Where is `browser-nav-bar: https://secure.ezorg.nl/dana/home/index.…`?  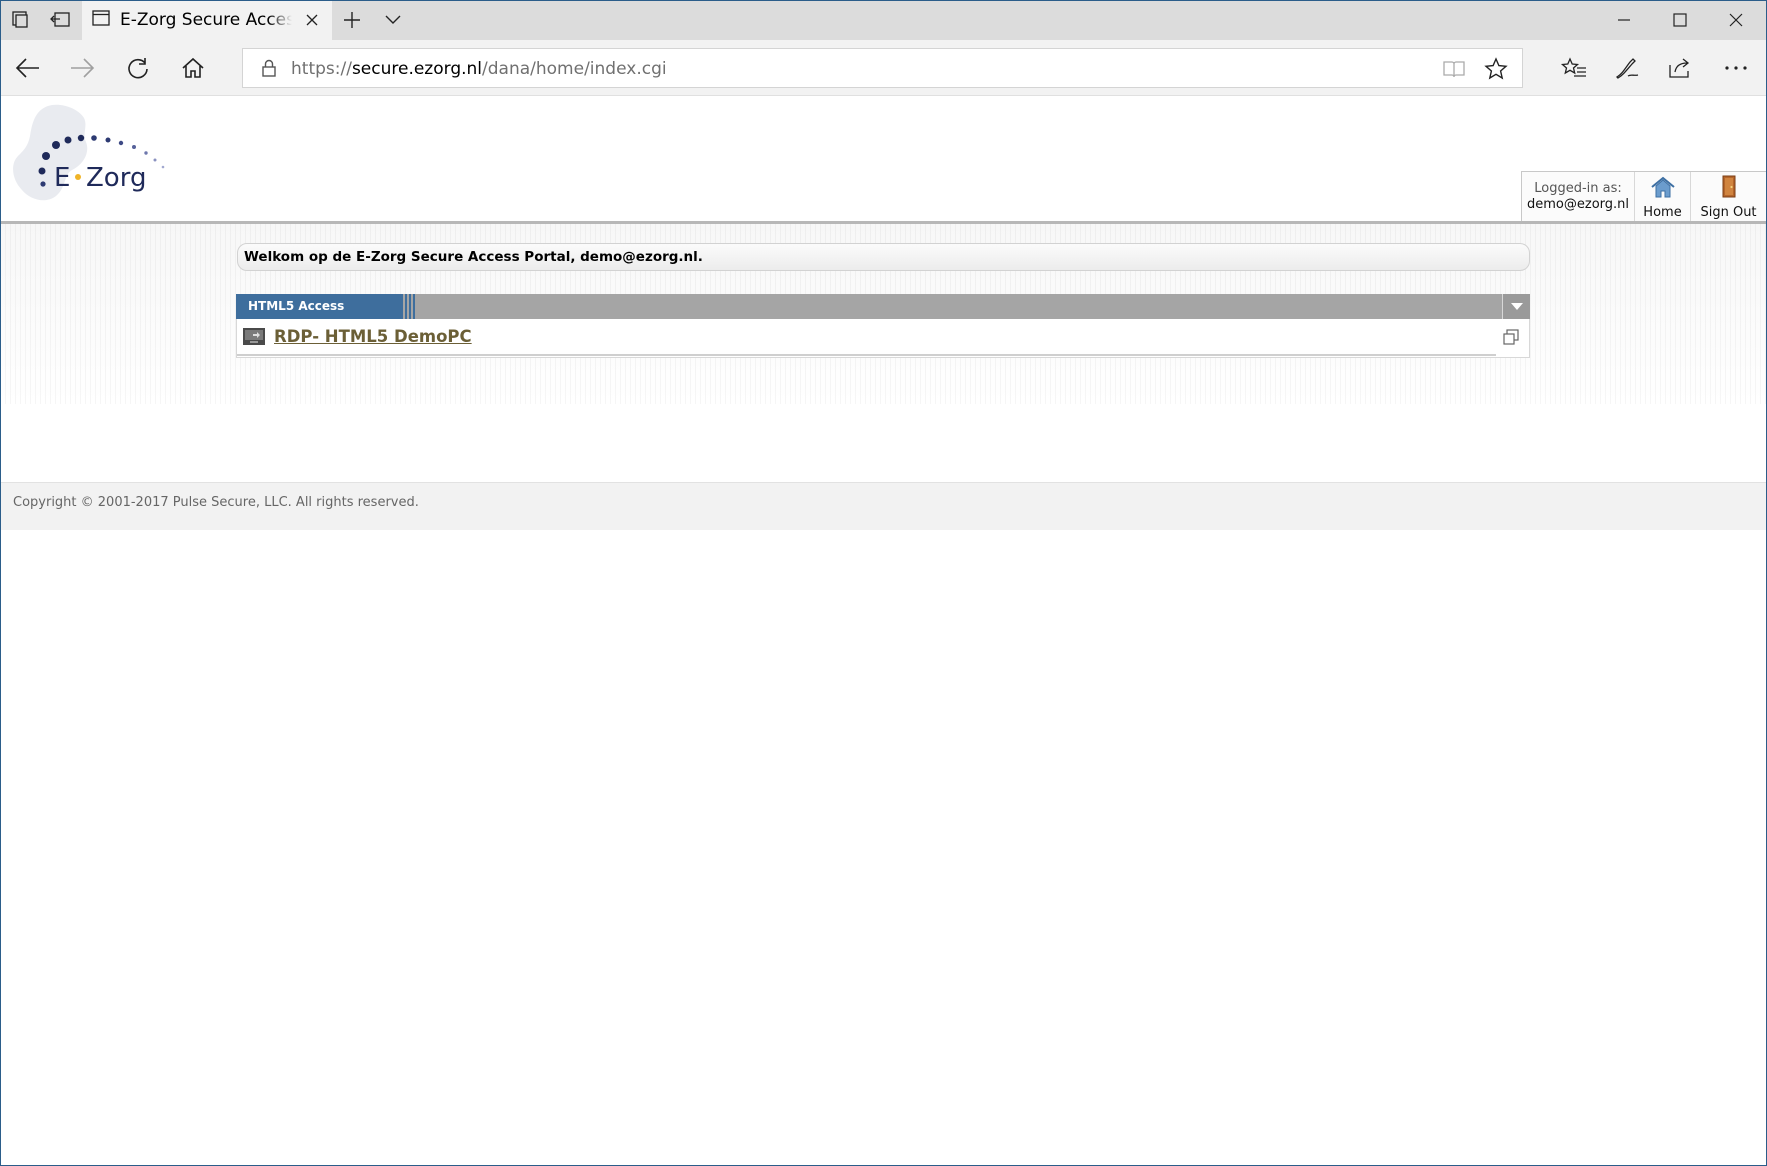 browser-nav-bar: https://secure.ezorg.nl/dana/home/index.… is located at coordinates (883, 68).